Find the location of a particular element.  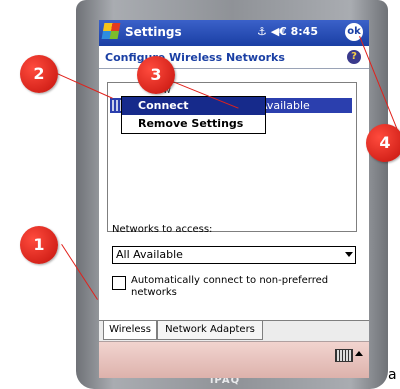

callout-badge-1: 1 is located at coordinates (39, 245).